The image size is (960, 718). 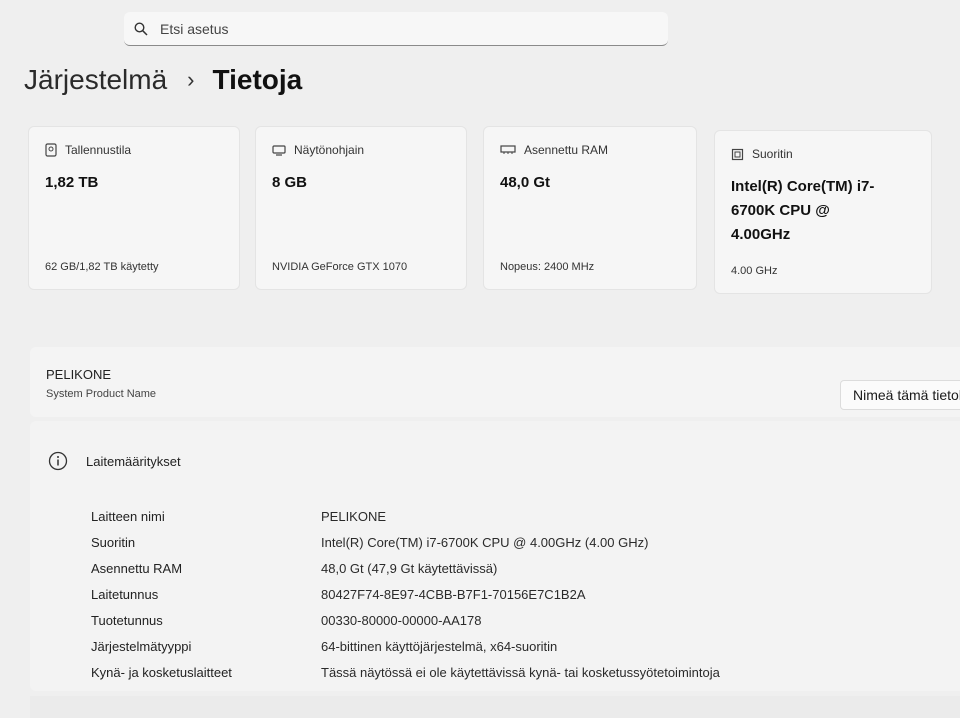 What do you see at coordinates (238, 516) in the screenshot?
I see `spec-row: Laitteen nimi PELIKONE` at bounding box center [238, 516].